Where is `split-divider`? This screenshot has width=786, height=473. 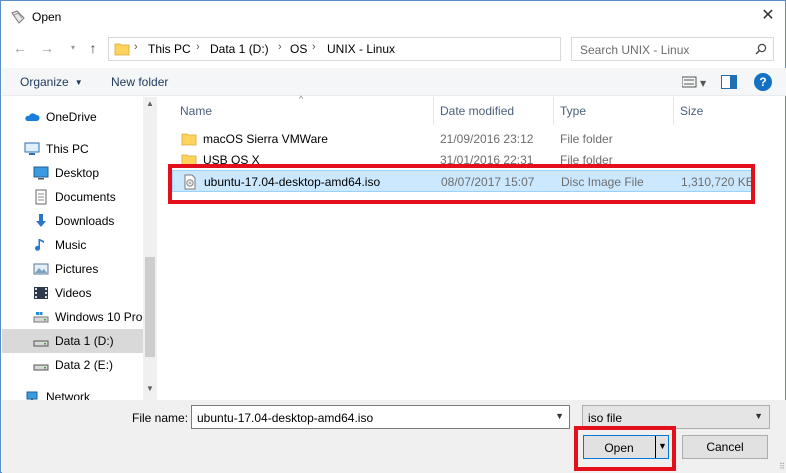 split-divider is located at coordinates (655, 447).